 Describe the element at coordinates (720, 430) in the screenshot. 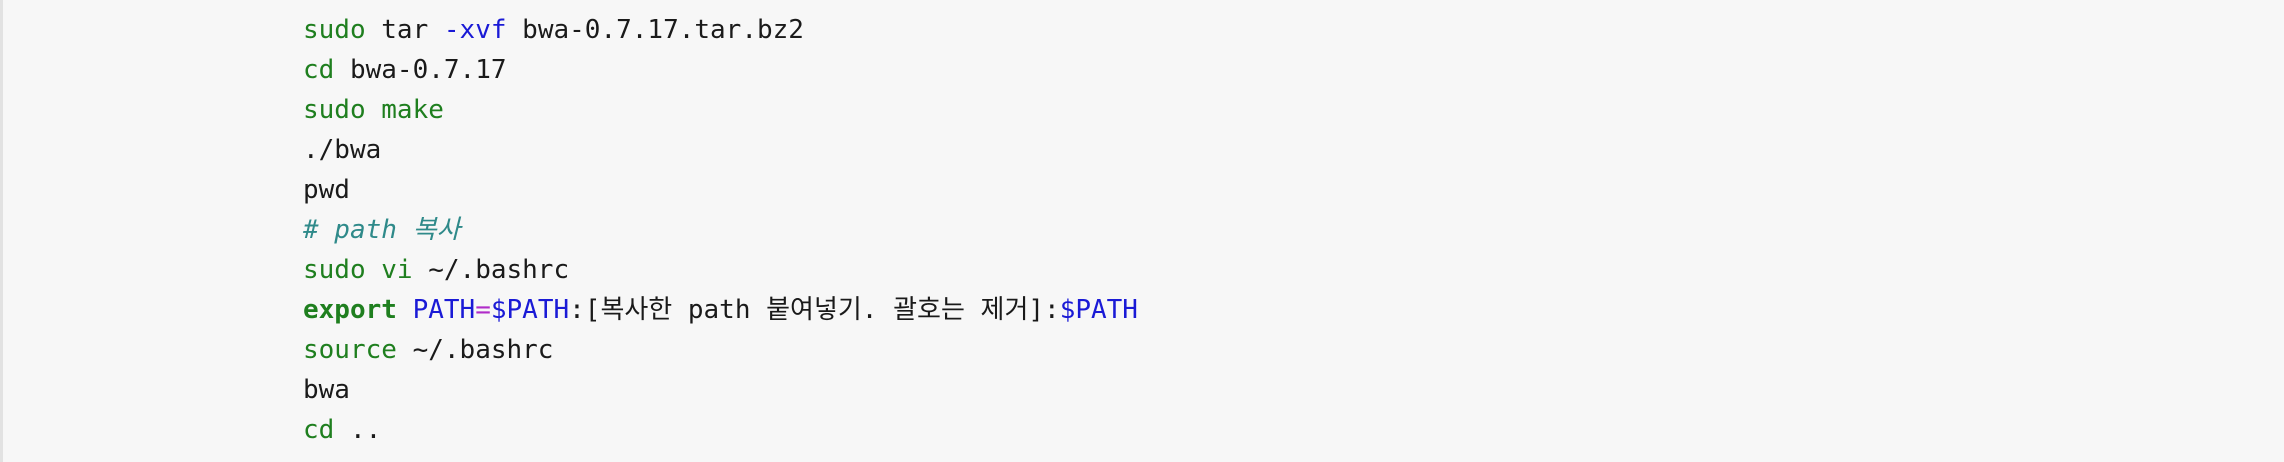

I see `code-line: cd ..` at that location.